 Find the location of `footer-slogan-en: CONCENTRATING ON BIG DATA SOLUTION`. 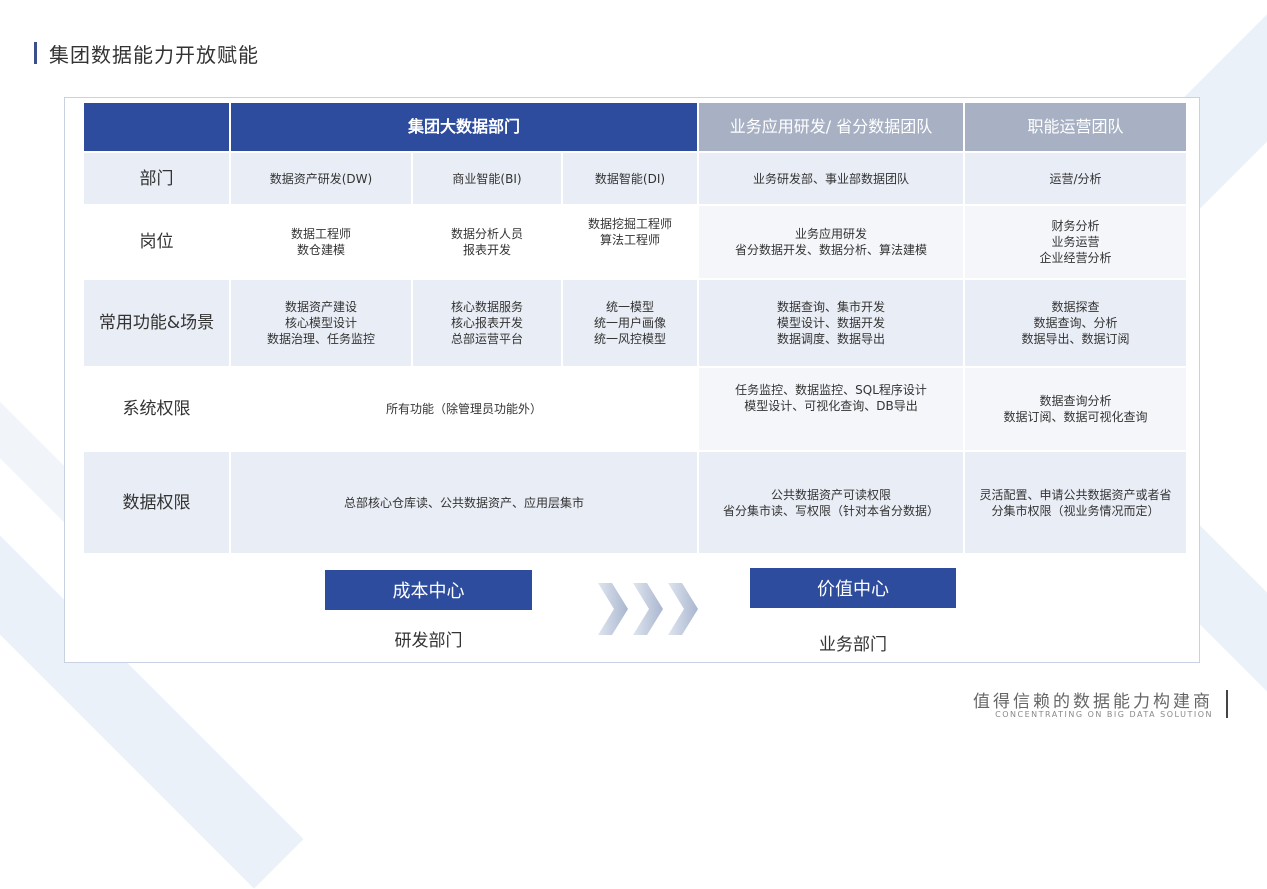

footer-slogan-en: CONCENTRATING ON BIG DATA SOLUTION is located at coordinates (1104, 714).